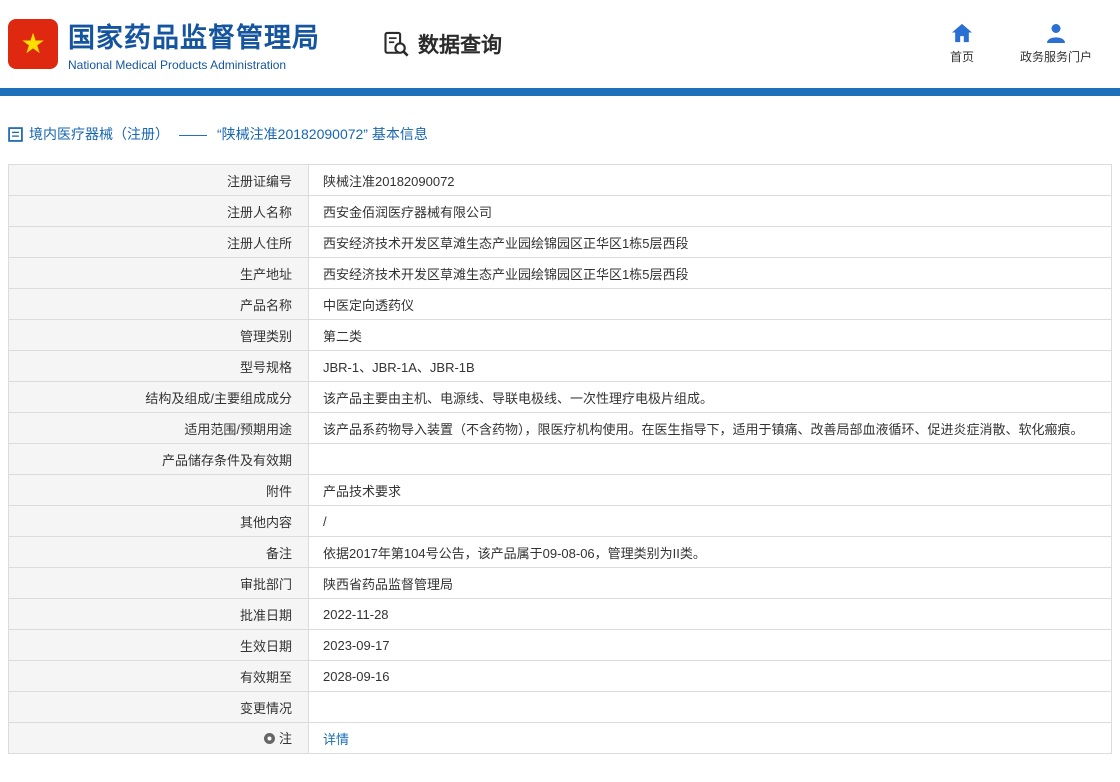  Describe the element at coordinates (285, 738) in the screenshot. I see `row-label-text: 注` at that location.